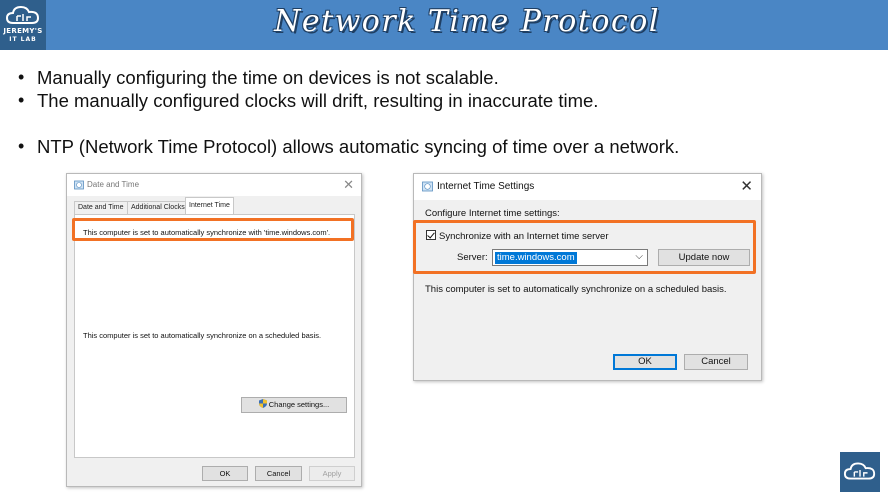  What do you see at coordinates (214, 185) in the screenshot?
I see `dialog-titlebar: Date and Time ✕` at bounding box center [214, 185].